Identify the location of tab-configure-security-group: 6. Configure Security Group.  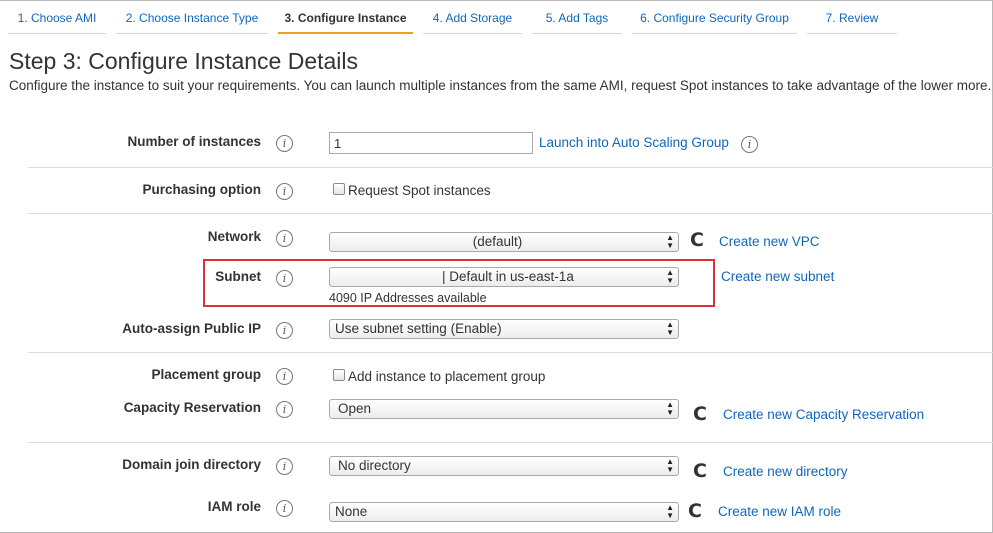
(714, 20).